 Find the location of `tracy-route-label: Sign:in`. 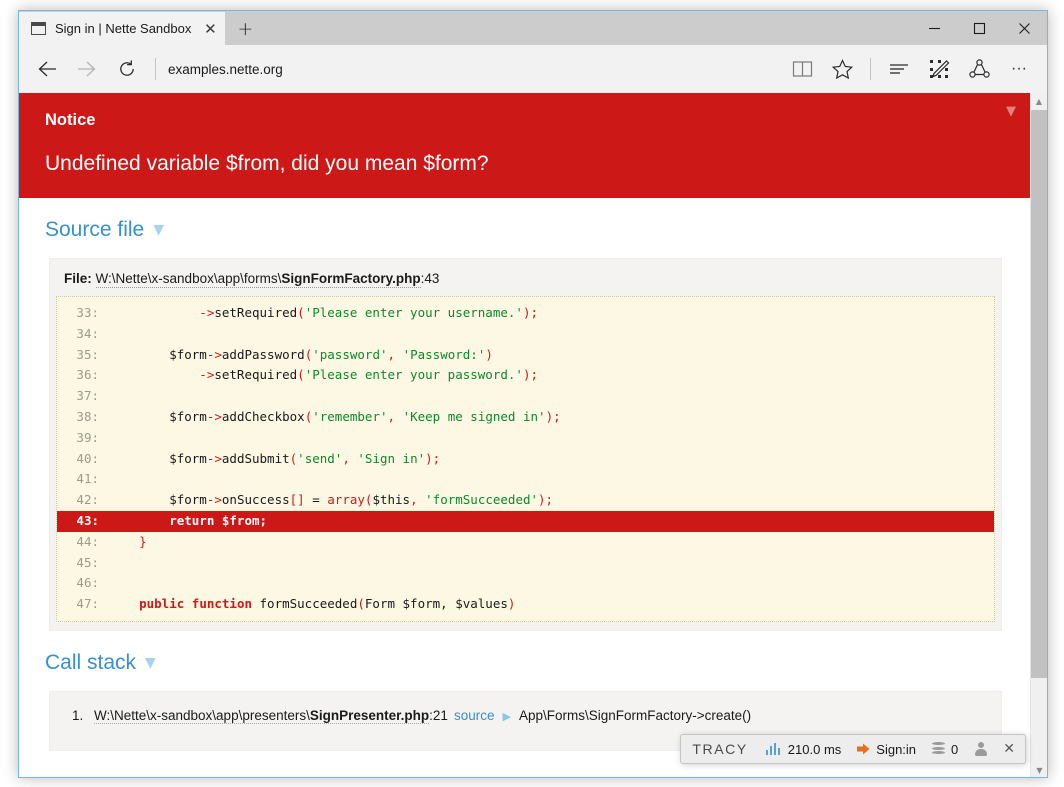

tracy-route-label: Sign:in is located at coordinates (896, 749).